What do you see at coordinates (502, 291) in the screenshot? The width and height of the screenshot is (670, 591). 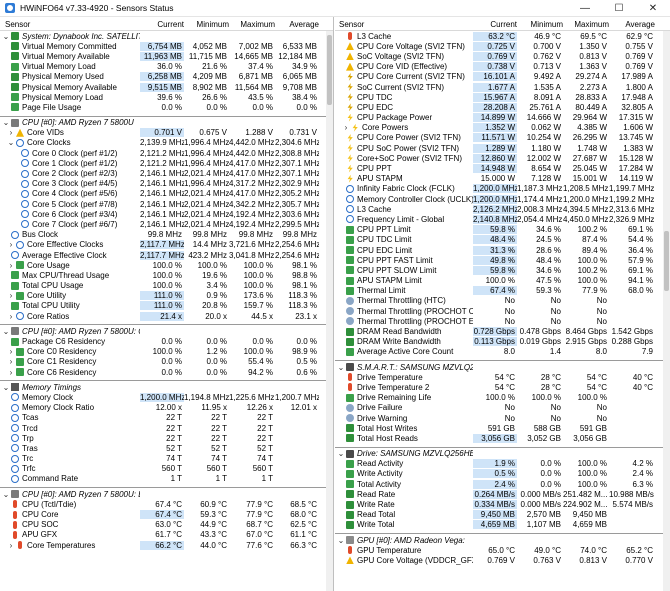 I see `sensor-row: Thermal Limit 67.4 % 59.3 % 77.9 % 68.0 %` at bounding box center [502, 291].